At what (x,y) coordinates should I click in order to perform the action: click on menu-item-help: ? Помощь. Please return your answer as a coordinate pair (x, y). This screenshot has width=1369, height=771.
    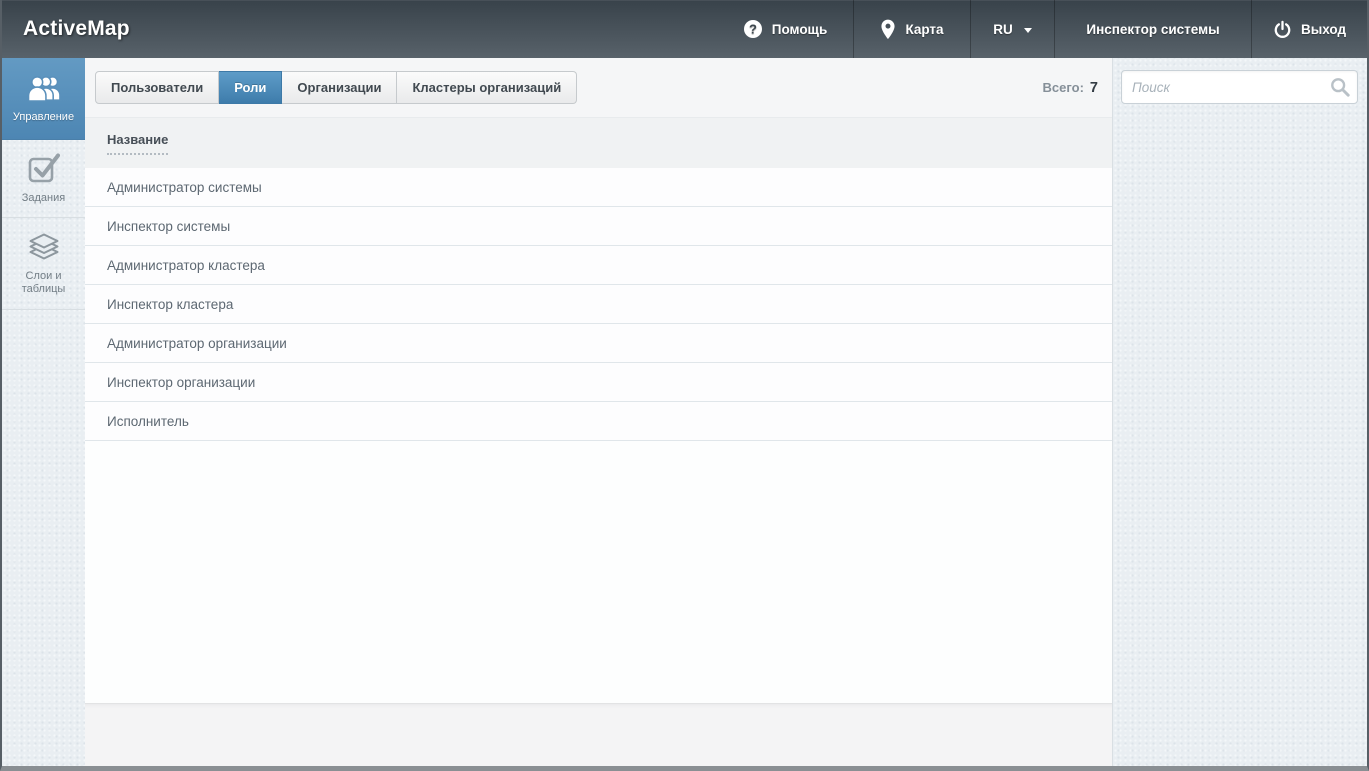
    Looking at the image, I should click on (785, 29).